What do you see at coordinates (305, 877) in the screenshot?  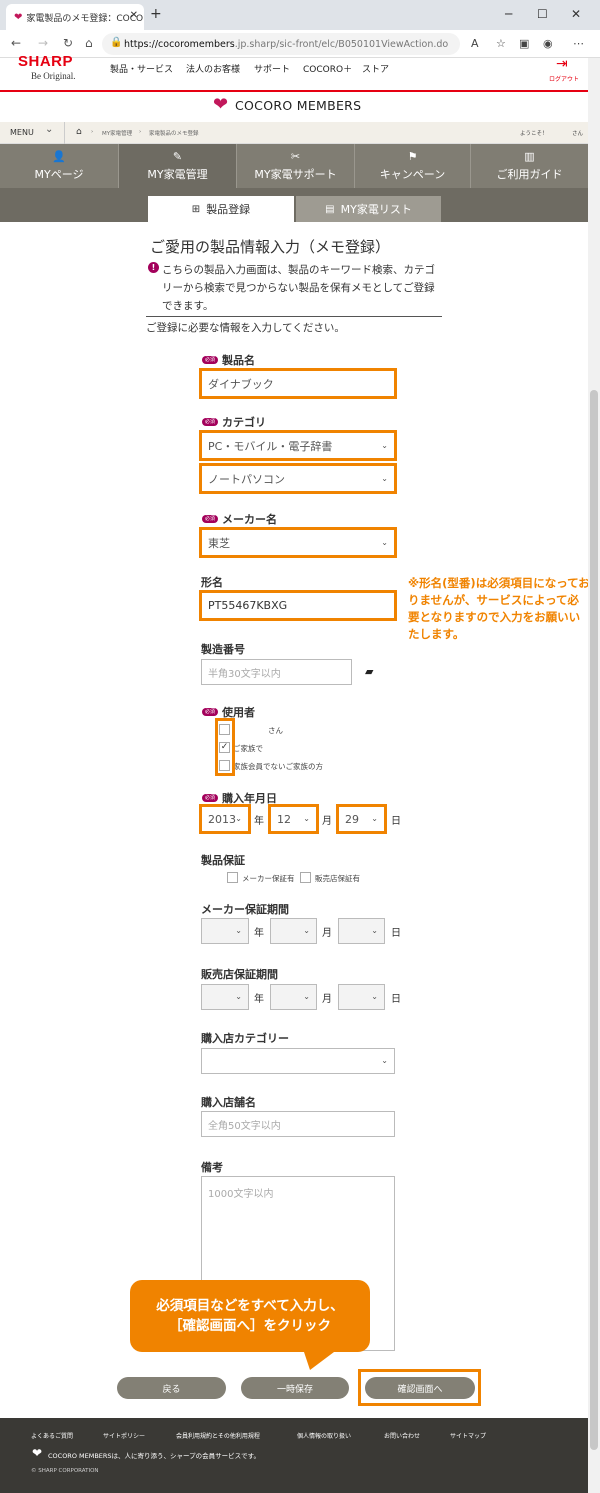 I see `shop-warranty-checkbox` at bounding box center [305, 877].